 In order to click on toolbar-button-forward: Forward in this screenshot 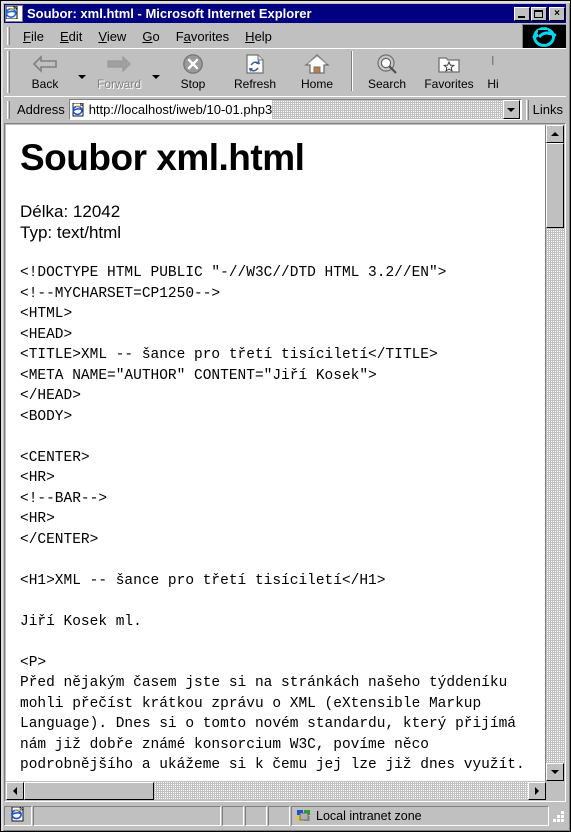, I will do `click(119, 71)`.